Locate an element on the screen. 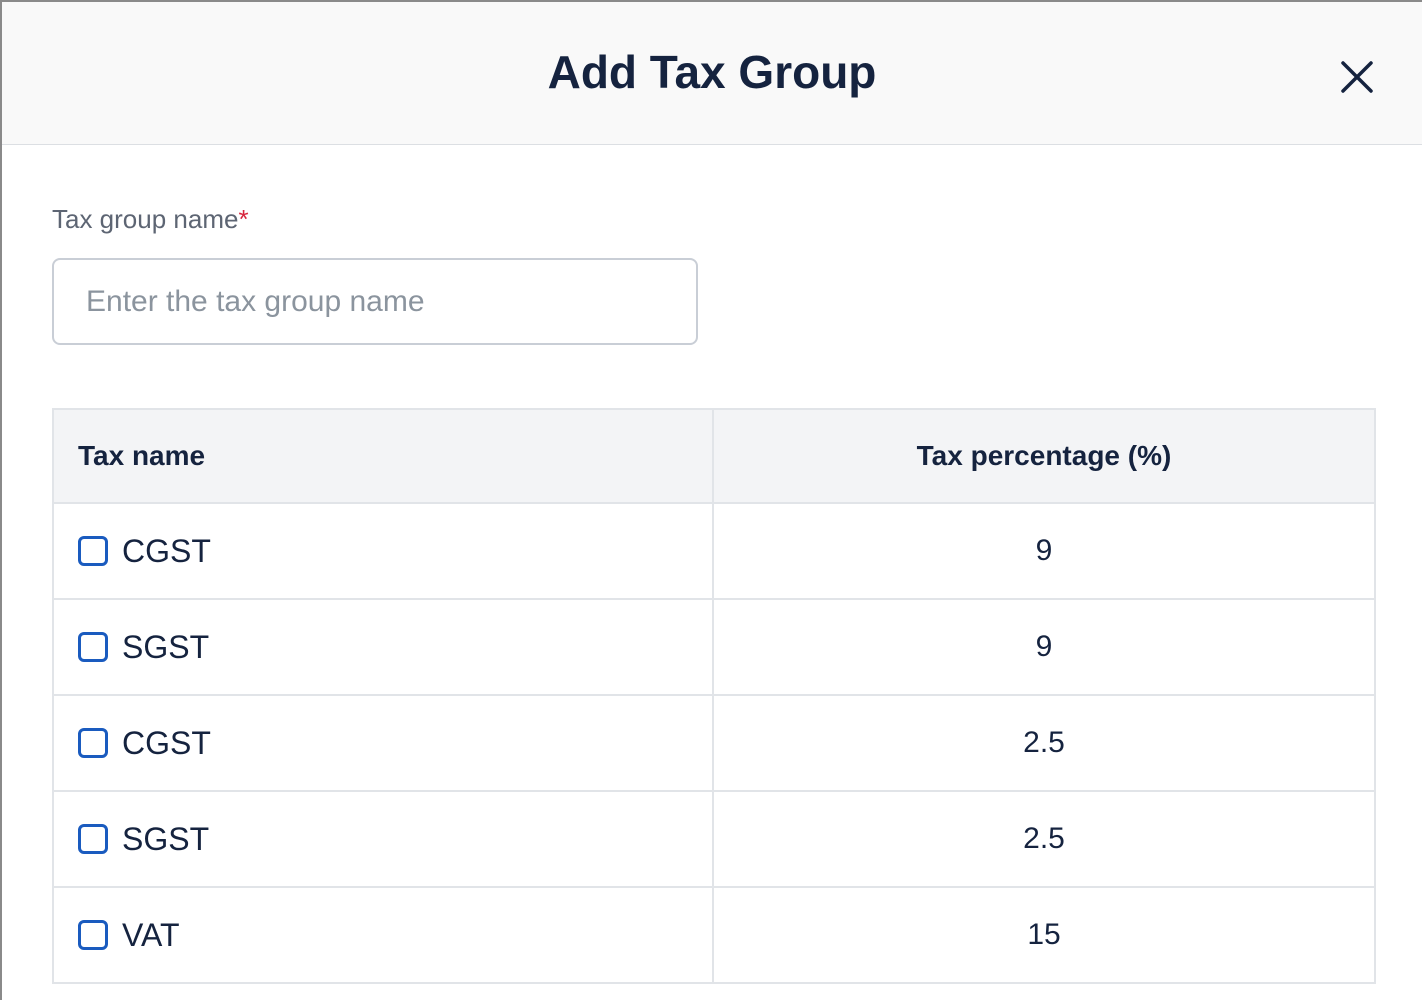 Image resolution: width=1422 pixels, height=1000 pixels. close-icon is located at coordinates (1357, 77).